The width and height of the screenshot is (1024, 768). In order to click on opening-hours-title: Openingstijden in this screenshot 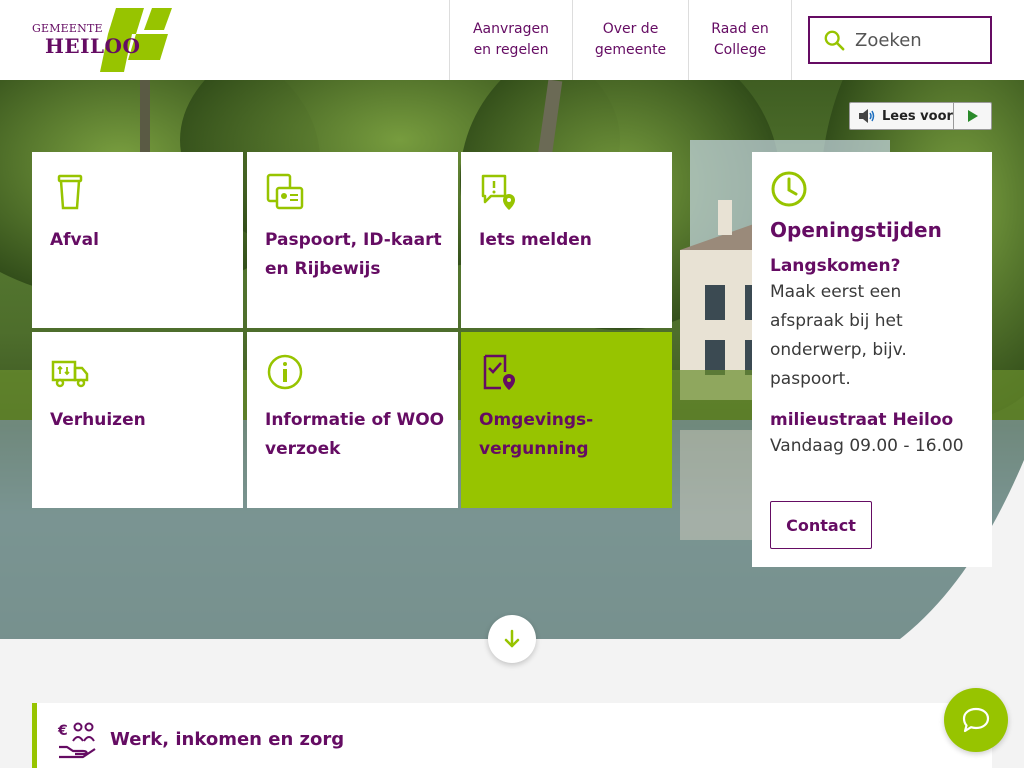, I will do `click(856, 230)`.